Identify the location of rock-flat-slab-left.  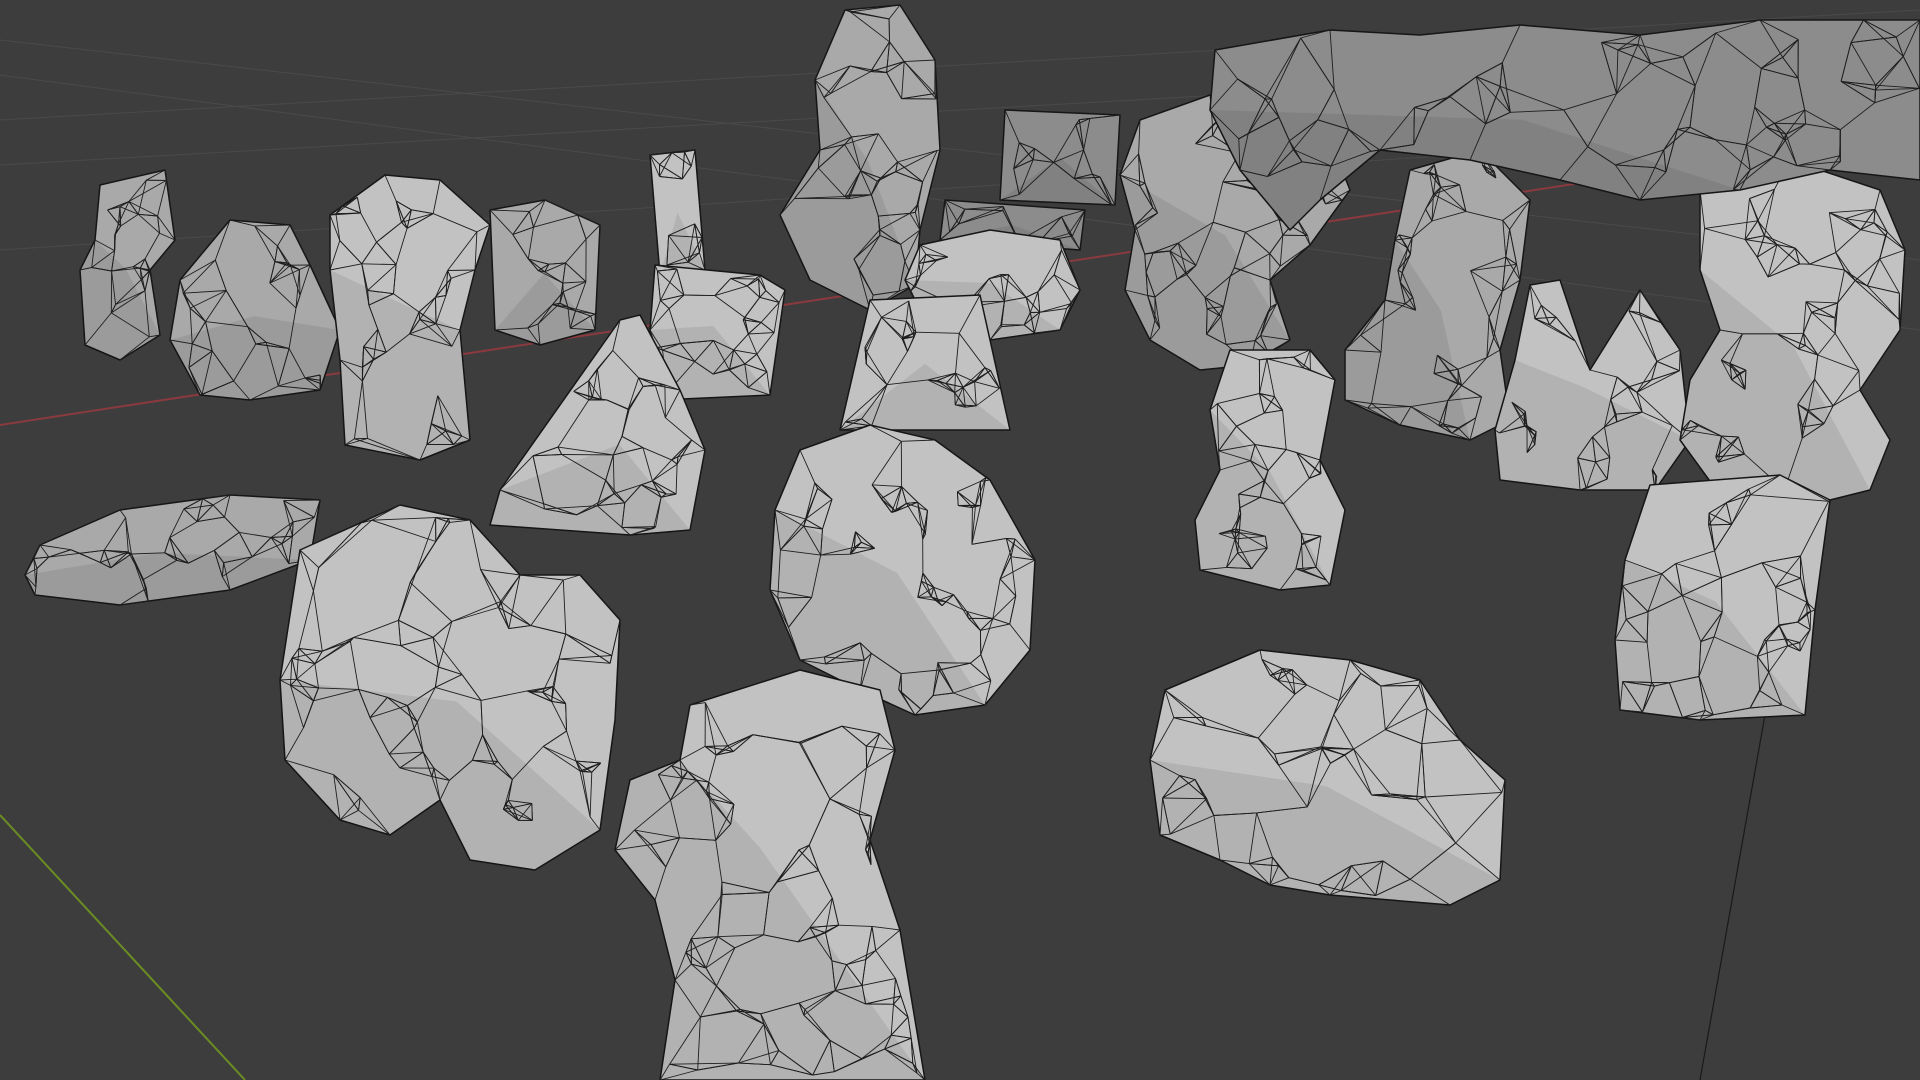
(172, 550).